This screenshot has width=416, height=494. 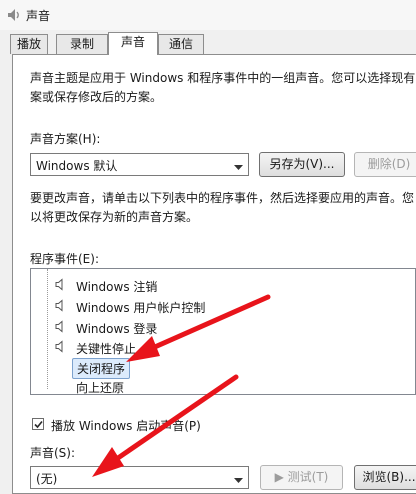 What do you see at coordinates (47, 479) in the screenshot?
I see `sound-value: (无)` at bounding box center [47, 479].